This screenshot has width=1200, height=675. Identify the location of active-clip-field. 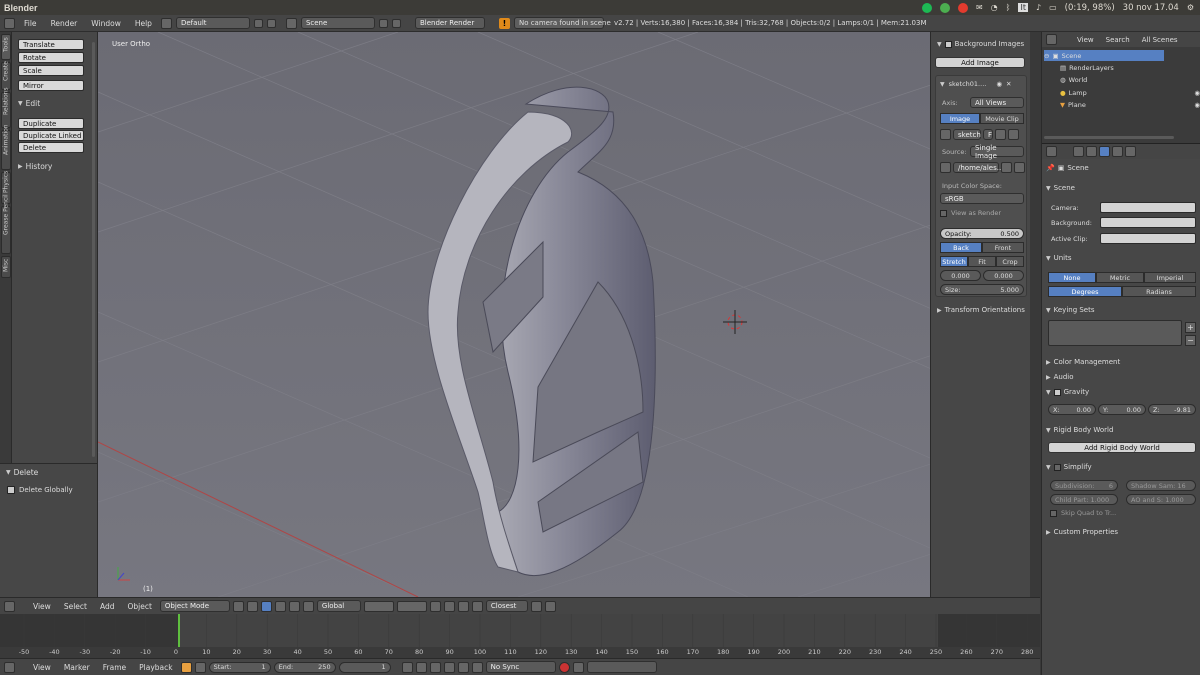
(1148, 238).